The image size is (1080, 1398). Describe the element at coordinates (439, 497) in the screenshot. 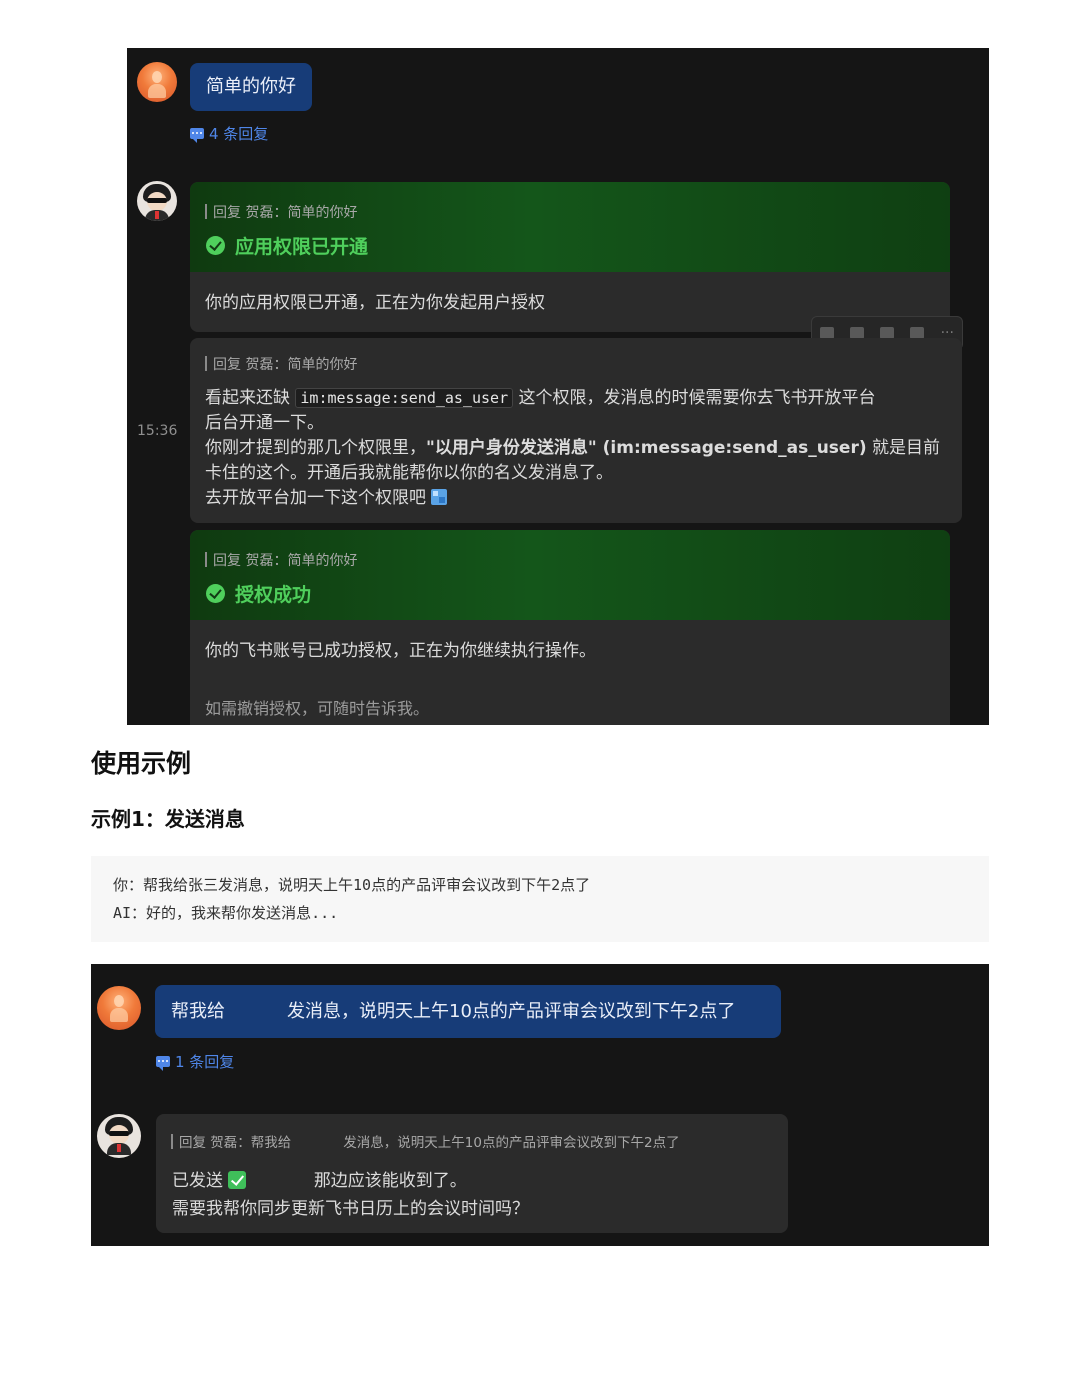

I see `image-emoji-icon` at that location.